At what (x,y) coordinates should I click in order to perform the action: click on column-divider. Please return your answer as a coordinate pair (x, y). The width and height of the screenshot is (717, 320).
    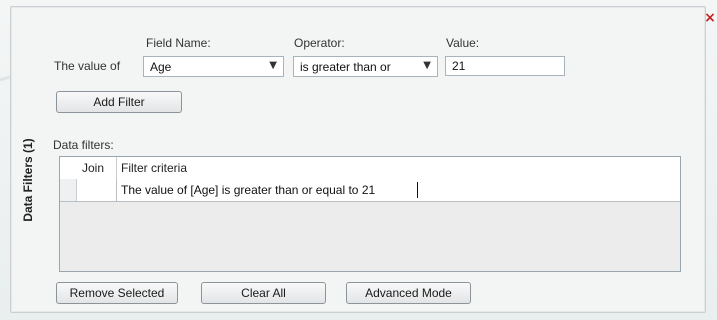
    Looking at the image, I should click on (116, 168).